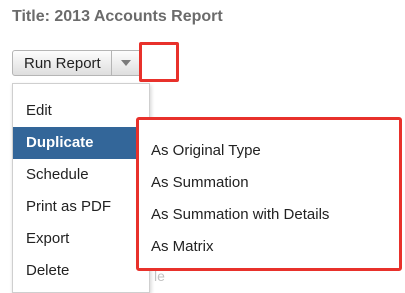  Describe the element at coordinates (81, 111) in the screenshot. I see `menu-item-edit: Edit` at that location.